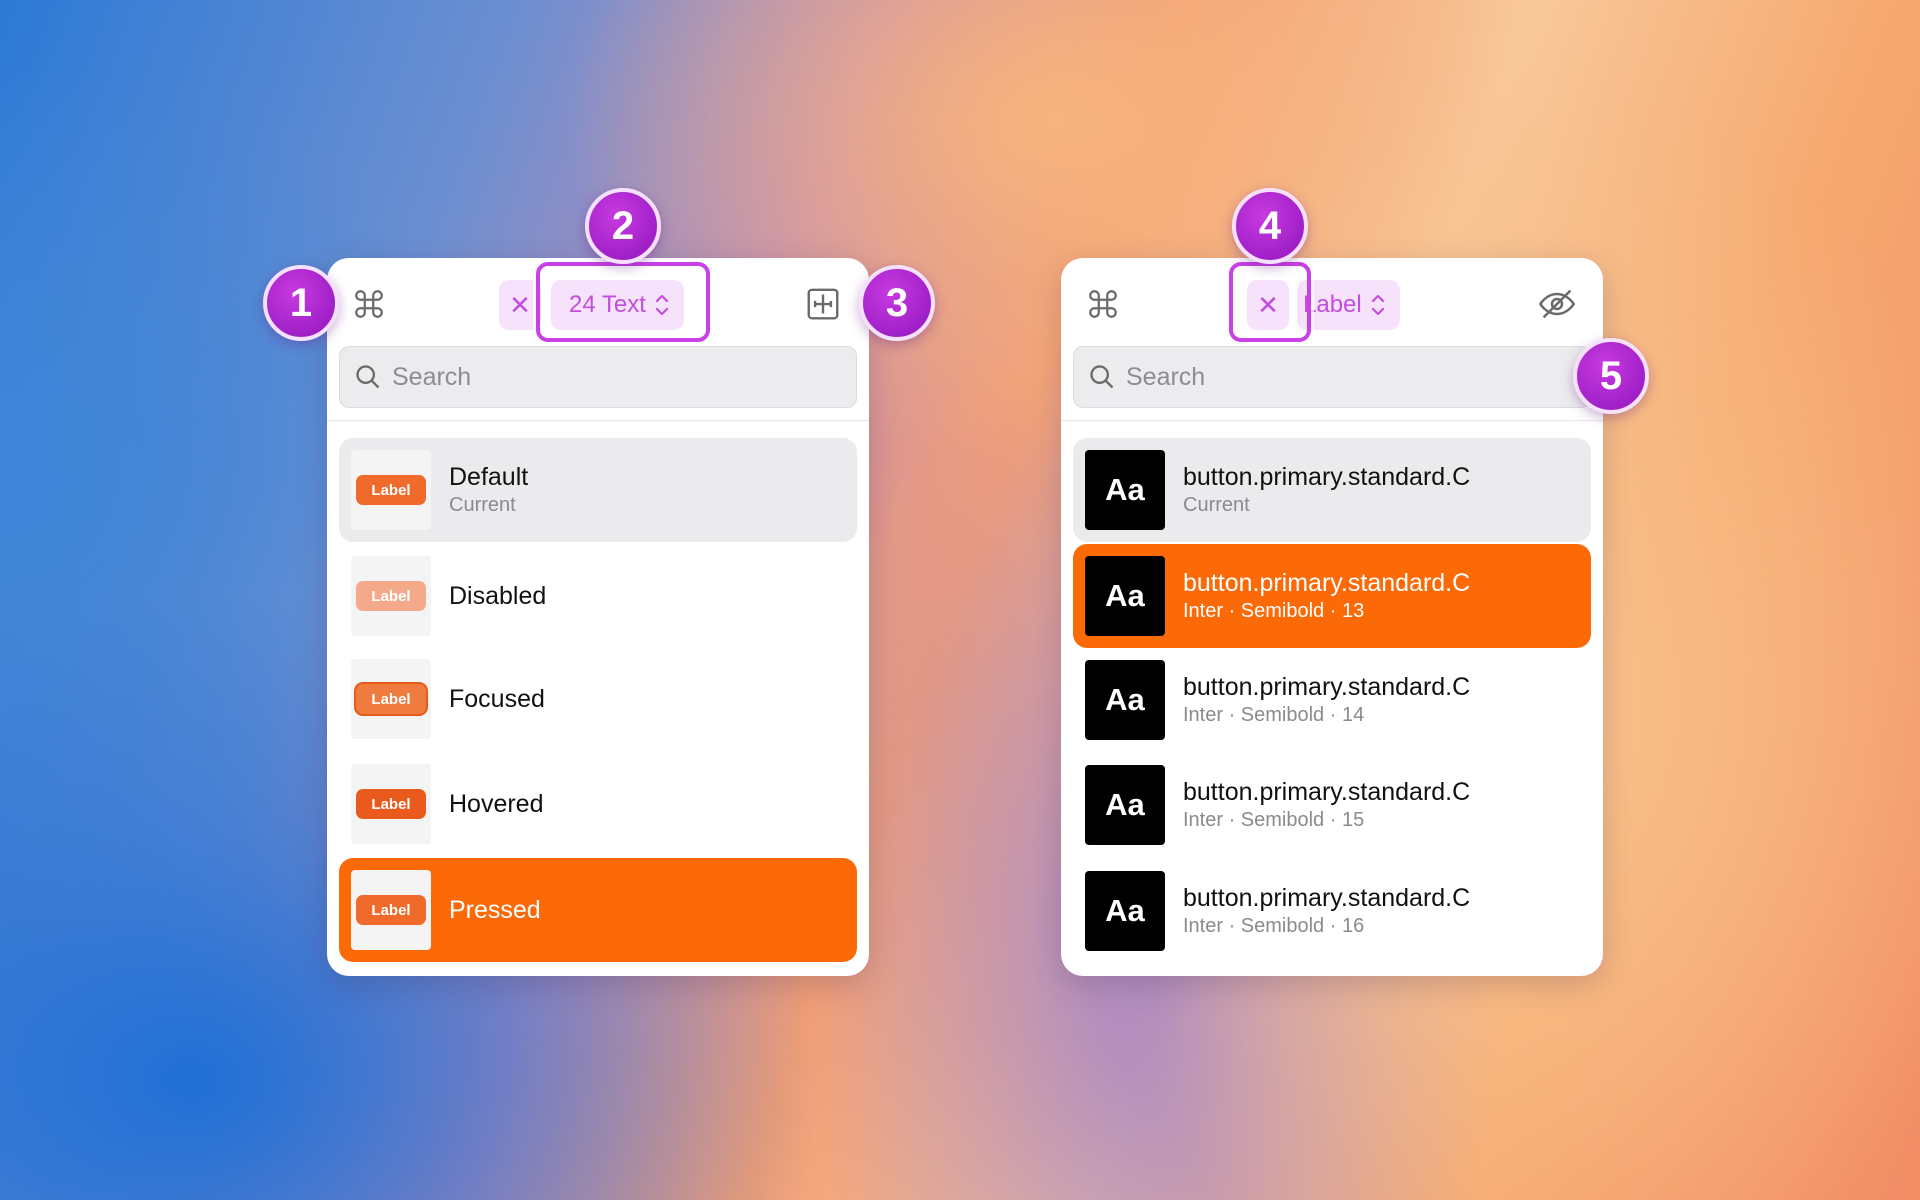  I want to click on item-subtitle: Inter · Semibold · 16, so click(1274, 926).